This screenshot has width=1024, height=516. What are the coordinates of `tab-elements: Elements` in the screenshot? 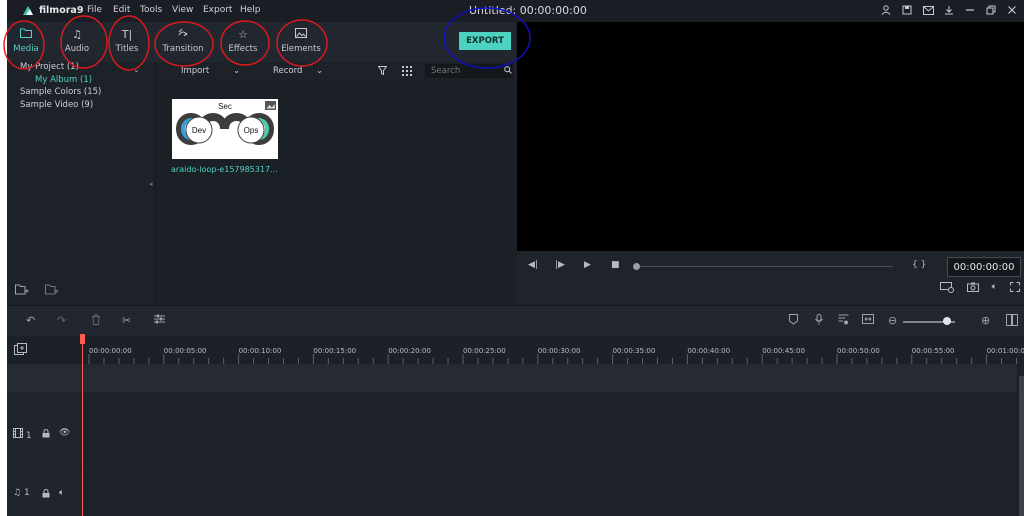 It's located at (301, 40).